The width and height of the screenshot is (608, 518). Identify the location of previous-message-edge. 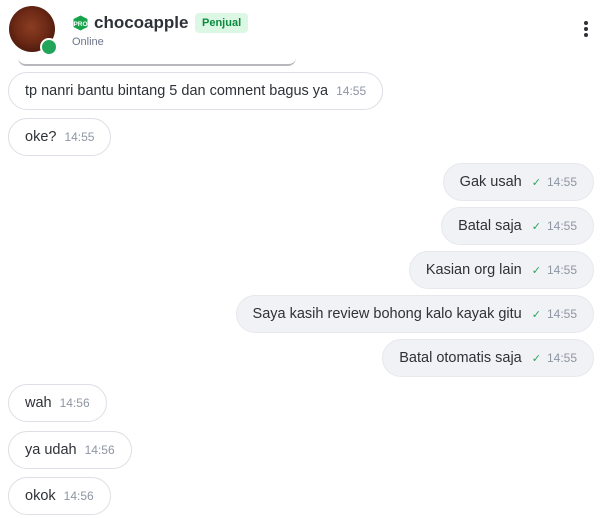
(157, 62).